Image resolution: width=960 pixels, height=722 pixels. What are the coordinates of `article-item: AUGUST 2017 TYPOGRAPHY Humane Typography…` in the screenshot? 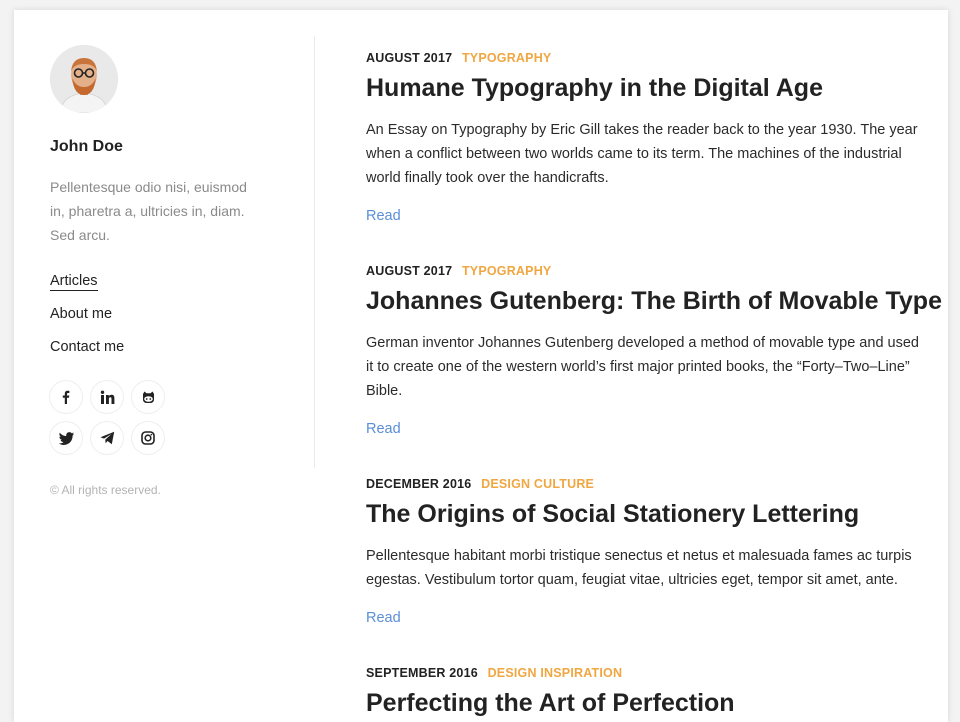 It's located at (646, 137).